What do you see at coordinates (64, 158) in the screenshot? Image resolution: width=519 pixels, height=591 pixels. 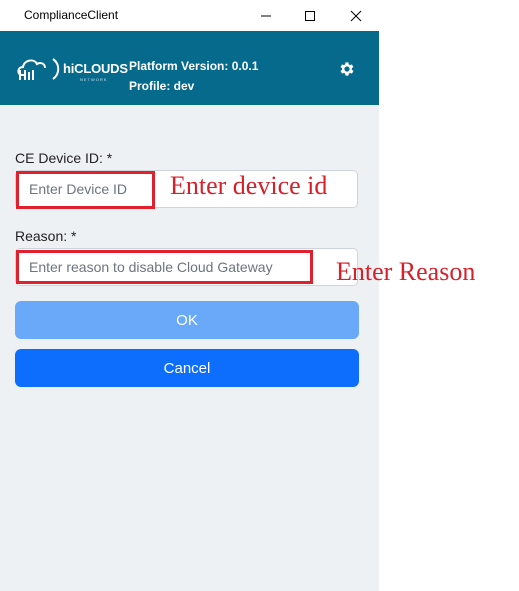 I see `device-id-label: CE Device ID: *` at bounding box center [64, 158].